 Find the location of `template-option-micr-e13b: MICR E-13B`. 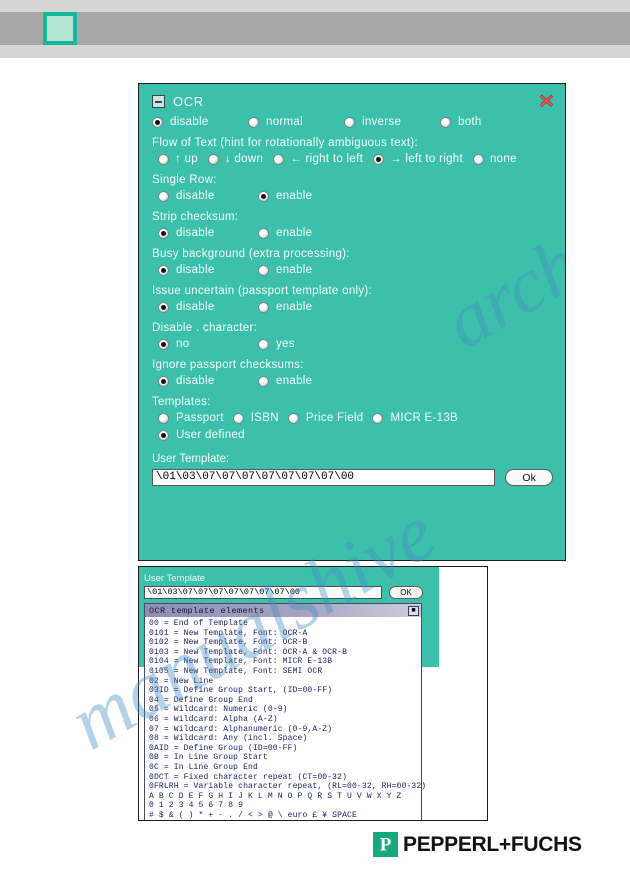

template-option-micr-e13b: MICR E-13B is located at coordinates (415, 418).